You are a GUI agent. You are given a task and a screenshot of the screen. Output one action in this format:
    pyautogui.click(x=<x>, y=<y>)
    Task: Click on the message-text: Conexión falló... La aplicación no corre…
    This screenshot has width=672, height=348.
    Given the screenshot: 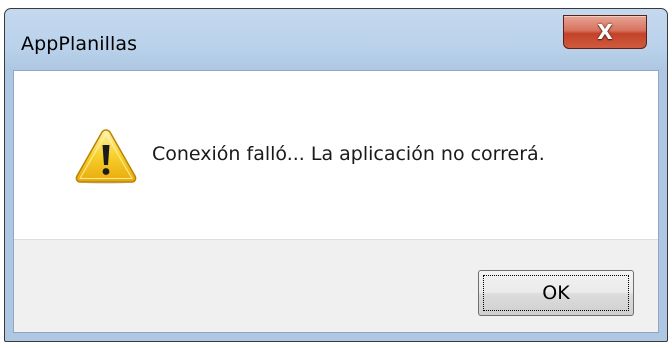 What is the action you would take?
    pyautogui.click(x=348, y=154)
    